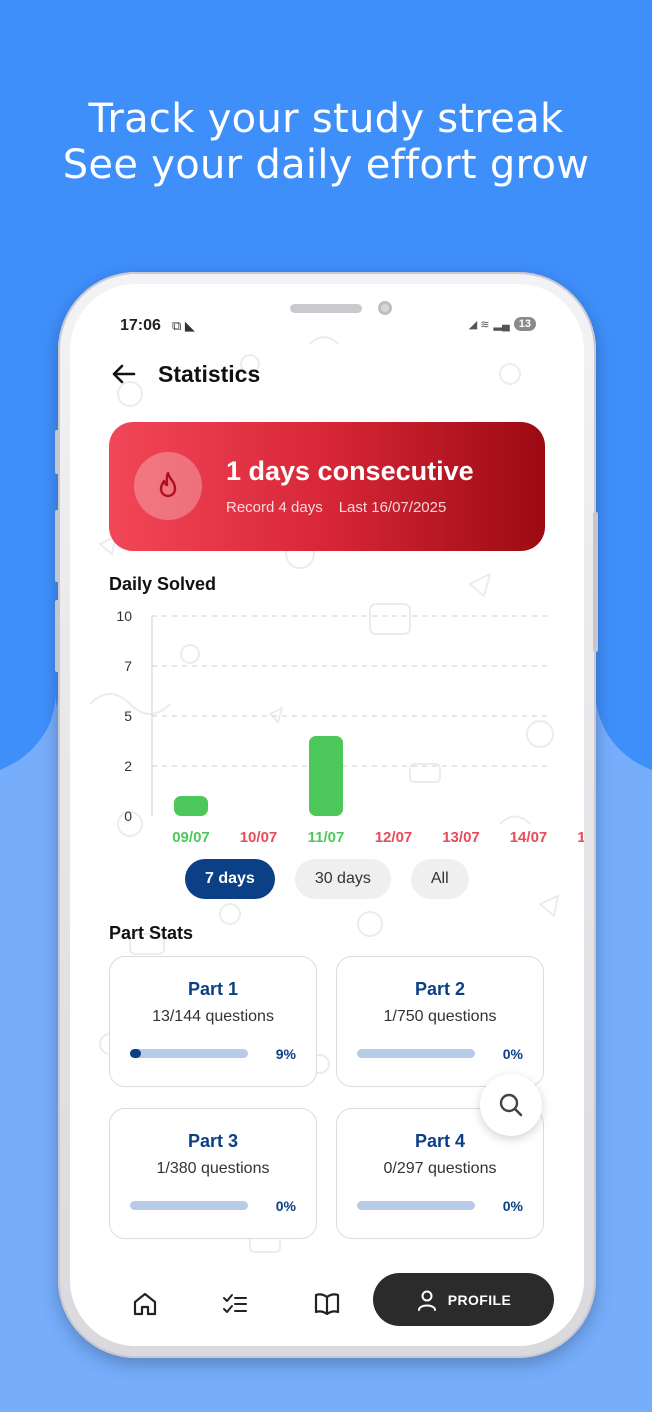 Image resolution: width=652 pixels, height=1412 pixels. Describe the element at coordinates (479, 324) in the screenshot. I see `wifi-icon: ◢ ≋` at that location.